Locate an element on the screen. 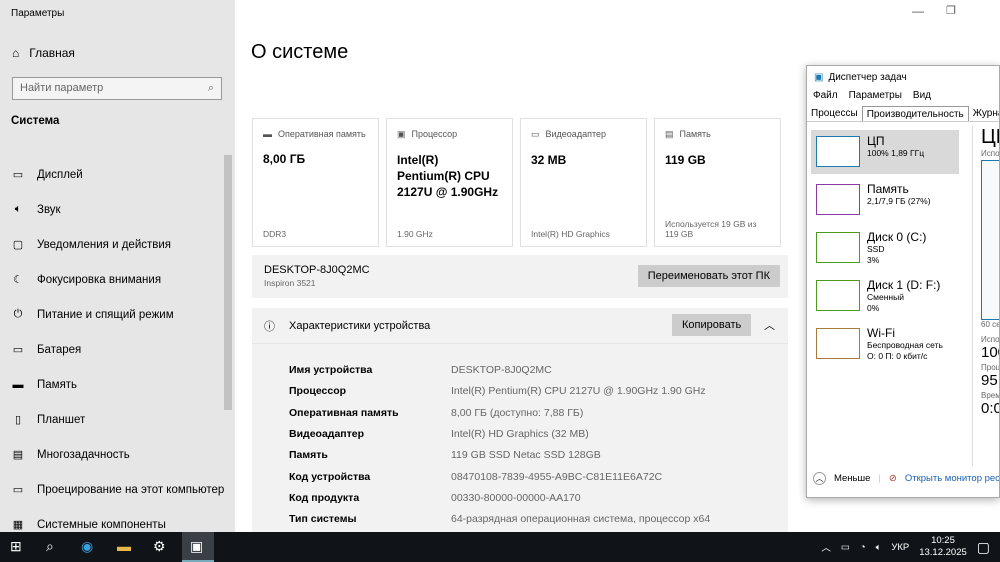  resource-detail: 2,1/7,9 ГБ (27%) is located at coordinates (899, 201).